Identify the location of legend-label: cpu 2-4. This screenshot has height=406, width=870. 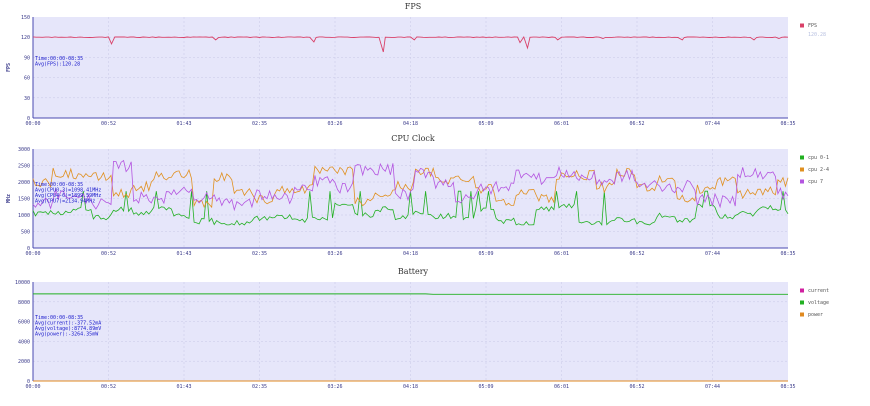
(818, 170).